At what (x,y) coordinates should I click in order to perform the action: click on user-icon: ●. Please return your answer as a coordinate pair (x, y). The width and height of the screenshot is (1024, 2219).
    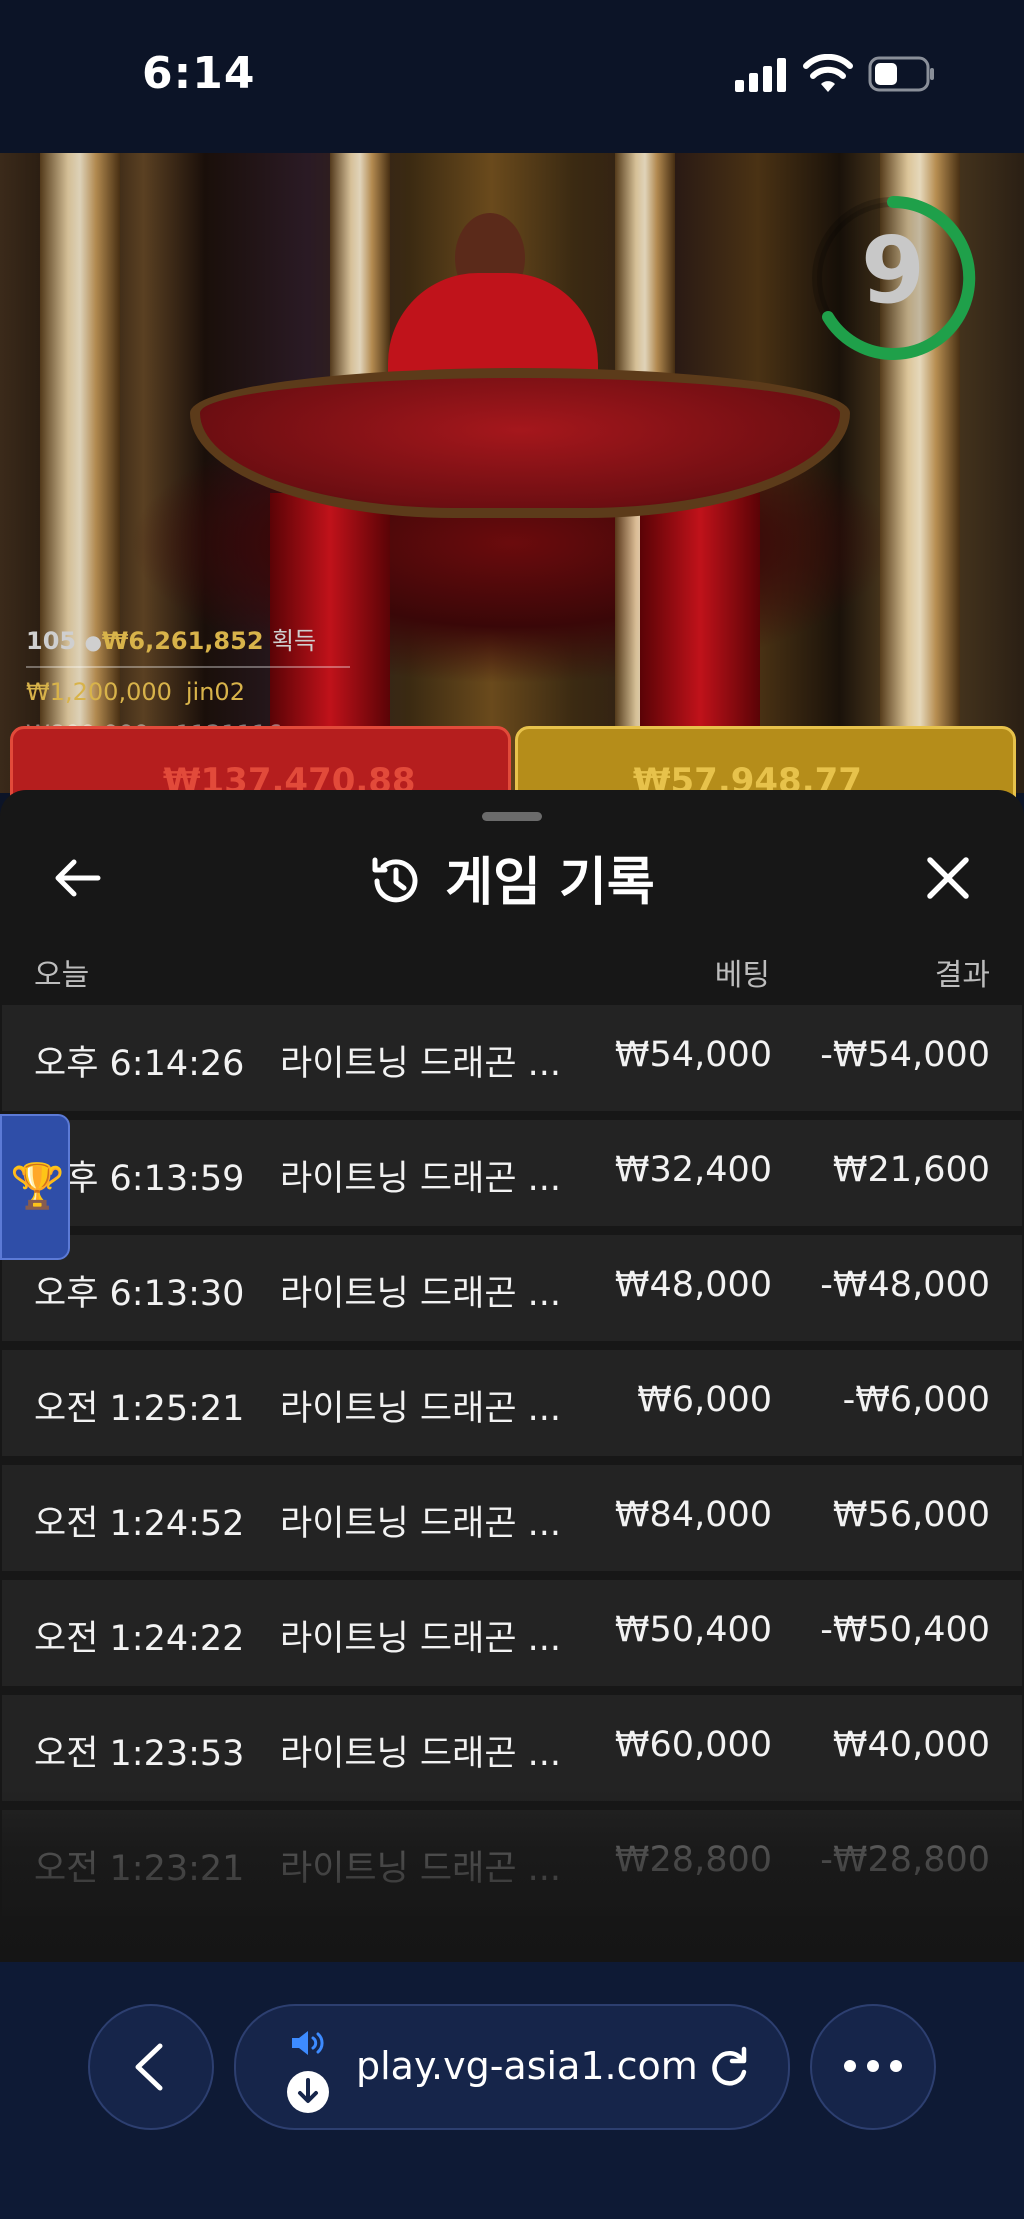
    Looking at the image, I should click on (93, 642).